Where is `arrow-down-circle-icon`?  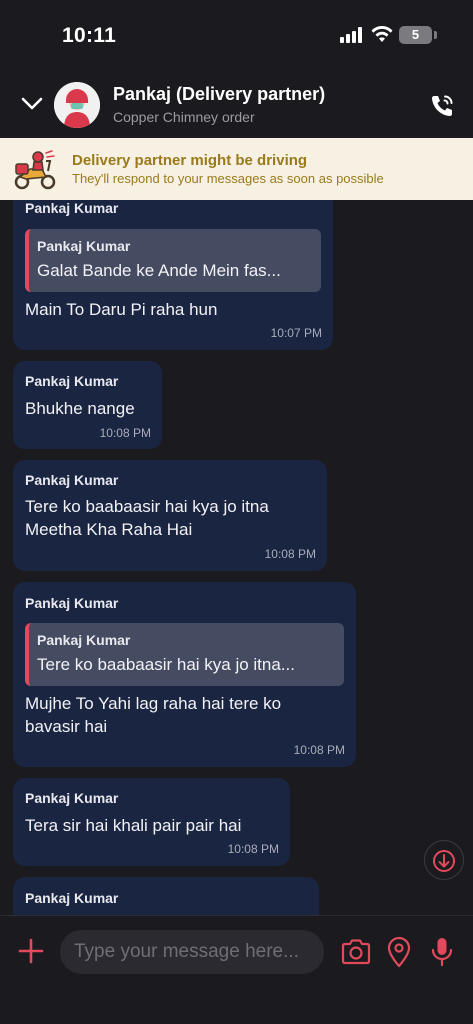 arrow-down-circle-icon is located at coordinates (444, 861).